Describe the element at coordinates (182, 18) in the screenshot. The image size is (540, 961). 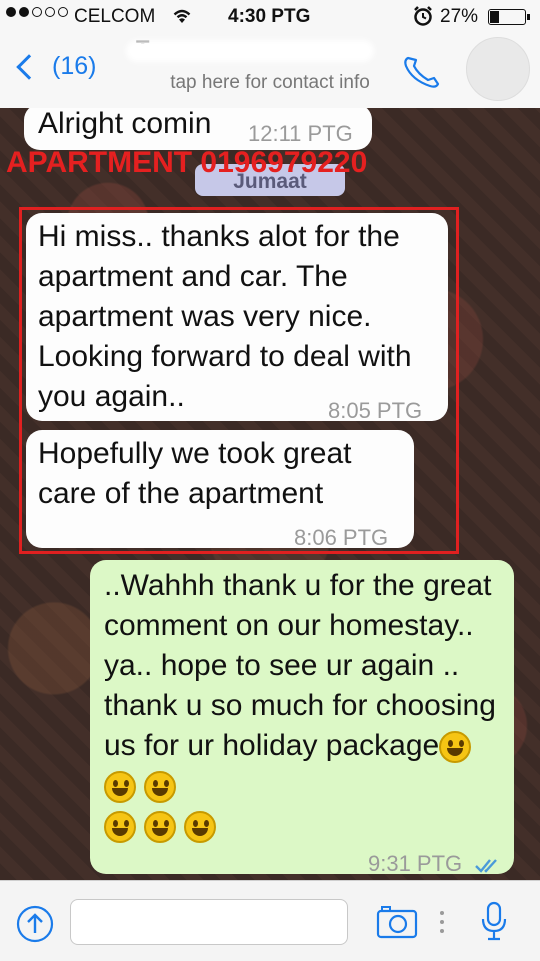
I see `wifi-icon` at that location.